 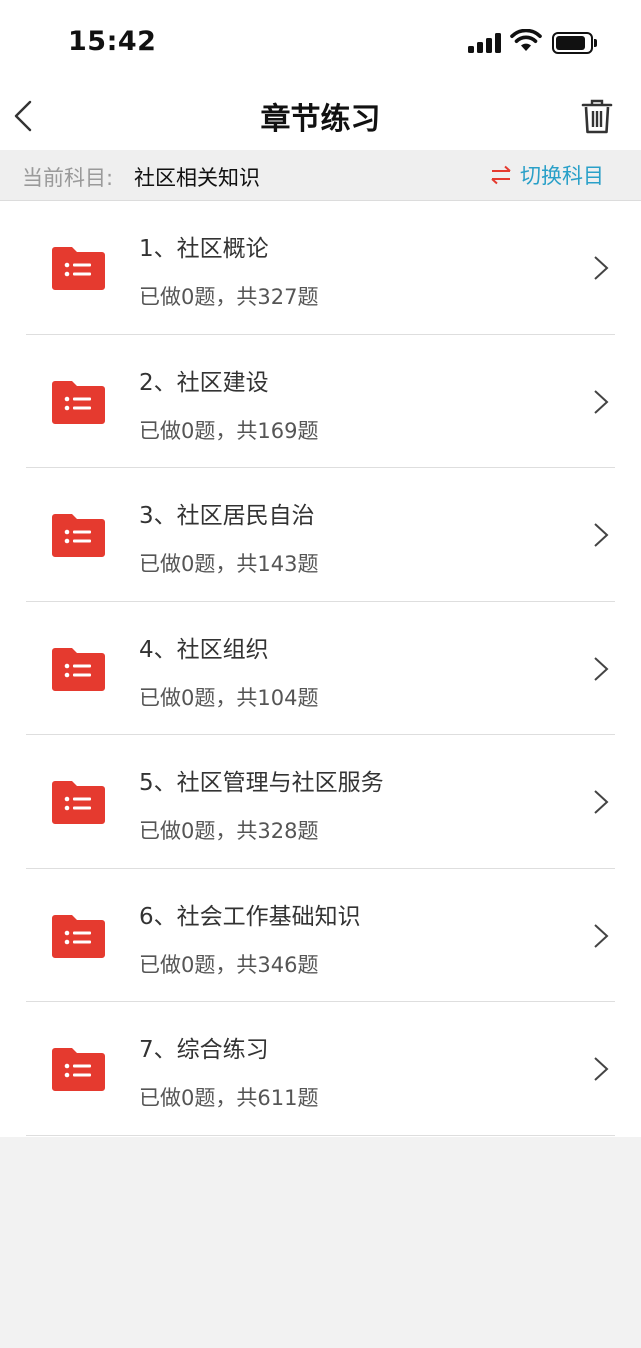 I want to click on list-item: 5、社区管理与社区服务 已做0题，共328题, so click(x=320, y=802).